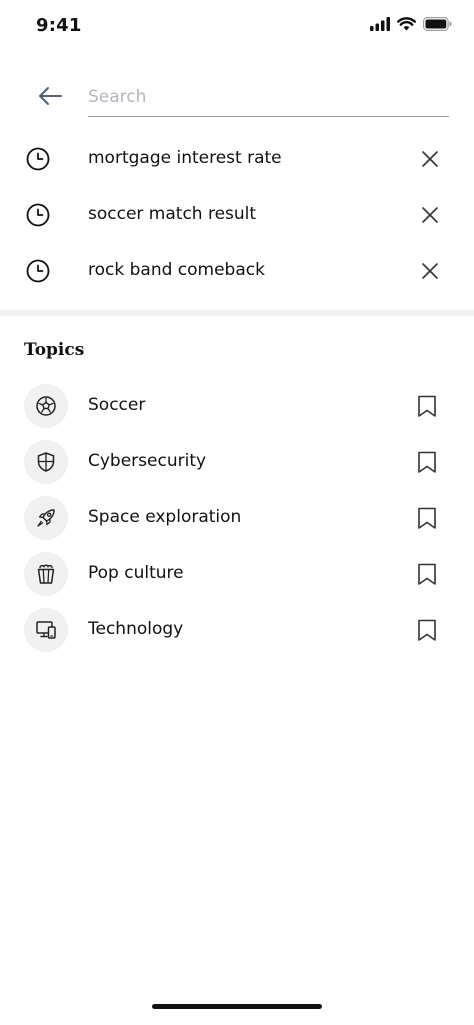 The height and width of the screenshot is (1025, 474). I want to click on topic-item-cybersecurity: Cybersecurity, so click(237, 462).